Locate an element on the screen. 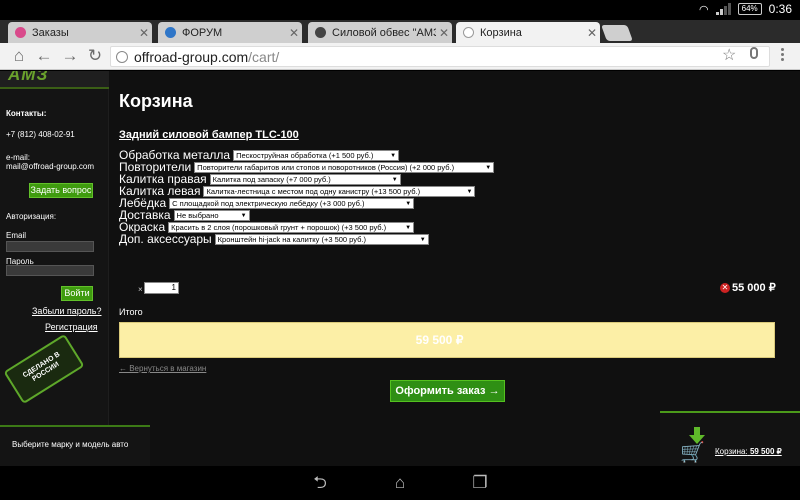 The width and height of the screenshot is (800, 500). cart-icon: 🛒 is located at coordinates (695, 453).